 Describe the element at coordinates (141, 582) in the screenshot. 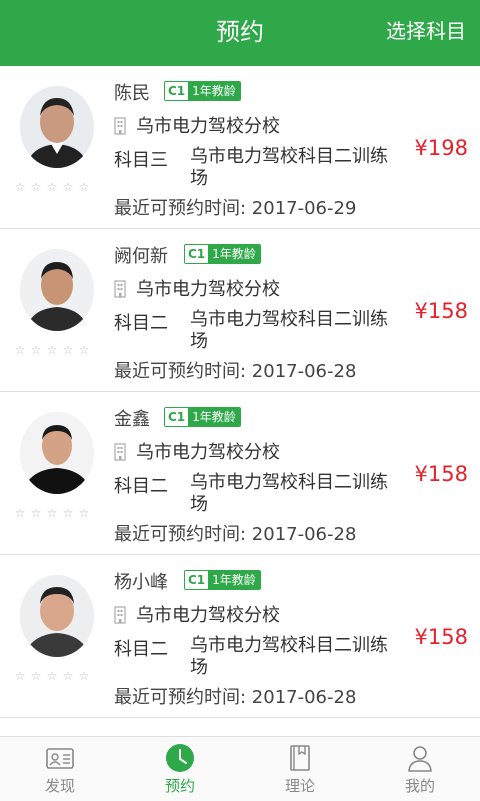

I see `teacher-name: 杨小峰` at that location.